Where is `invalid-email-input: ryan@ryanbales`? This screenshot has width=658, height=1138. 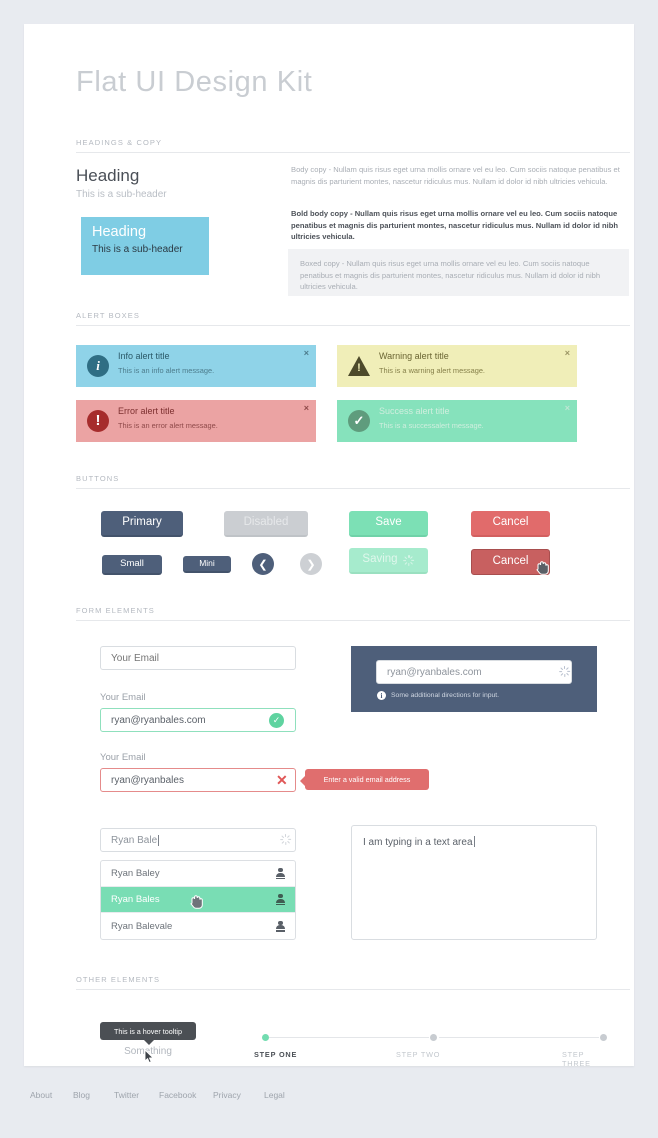
invalid-email-input: ryan@ryanbales is located at coordinates (198, 780).